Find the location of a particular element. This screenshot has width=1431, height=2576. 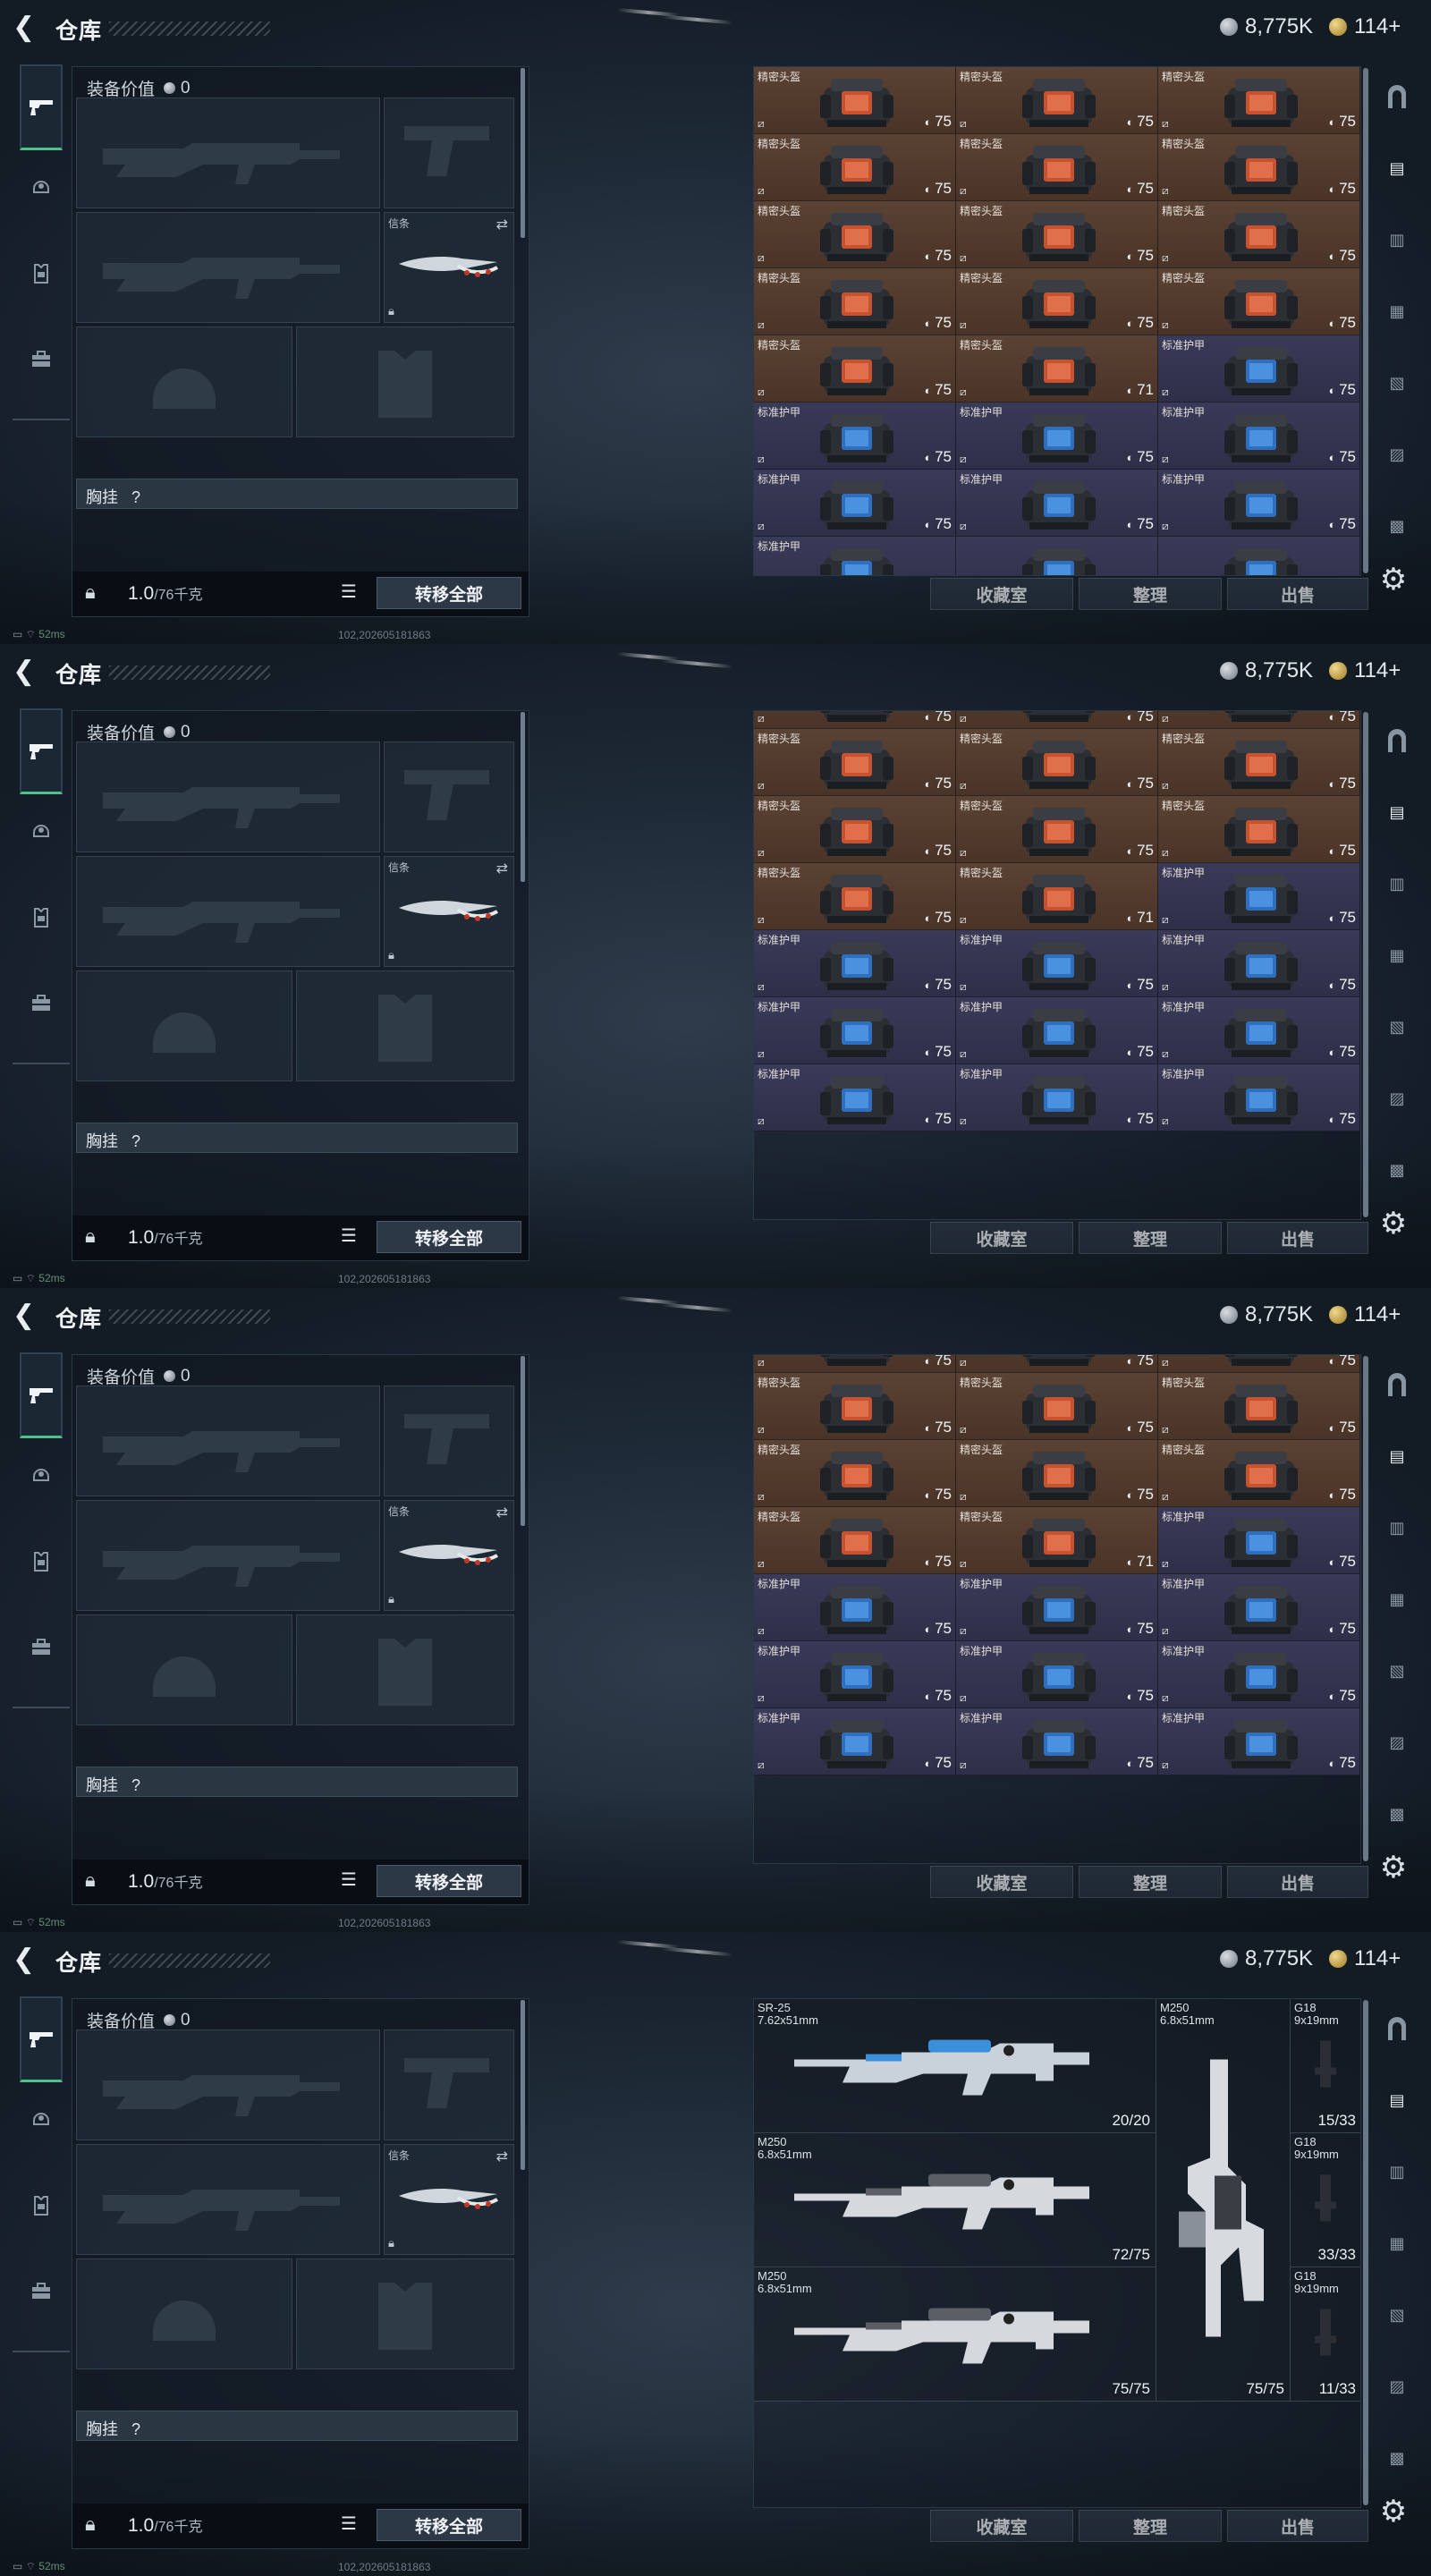

filter-misc-icon: ▩ is located at coordinates (1397, 526).